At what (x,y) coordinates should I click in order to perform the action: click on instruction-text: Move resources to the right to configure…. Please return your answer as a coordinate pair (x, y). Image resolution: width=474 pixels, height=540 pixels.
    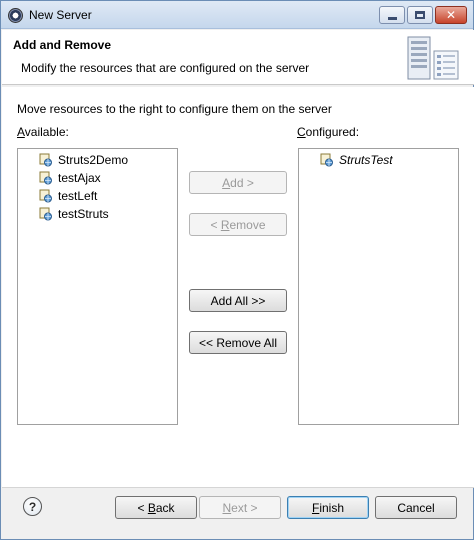
    Looking at the image, I should click on (174, 109).